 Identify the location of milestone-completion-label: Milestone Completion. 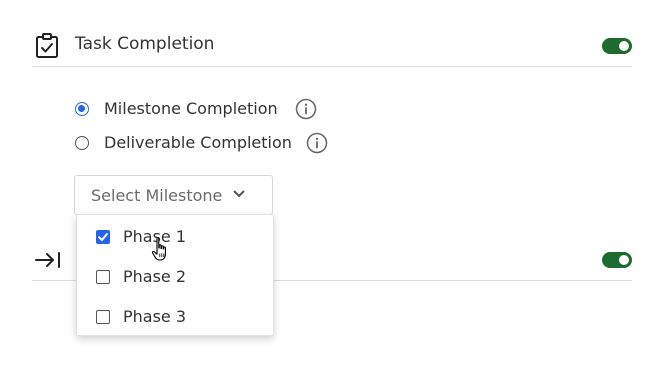
(191, 108).